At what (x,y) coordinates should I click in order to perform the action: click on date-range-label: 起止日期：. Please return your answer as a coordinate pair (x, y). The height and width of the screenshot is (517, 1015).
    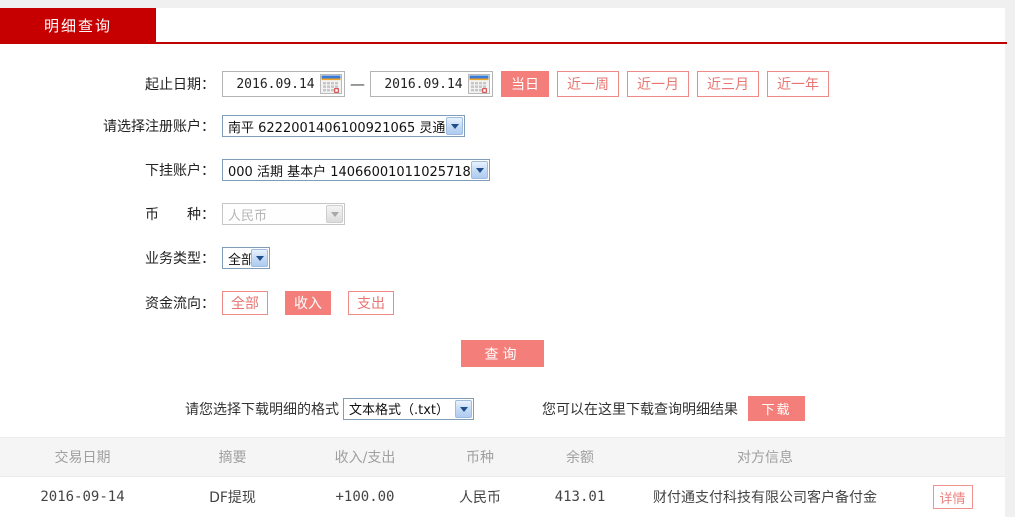
    Looking at the image, I should click on (180, 85).